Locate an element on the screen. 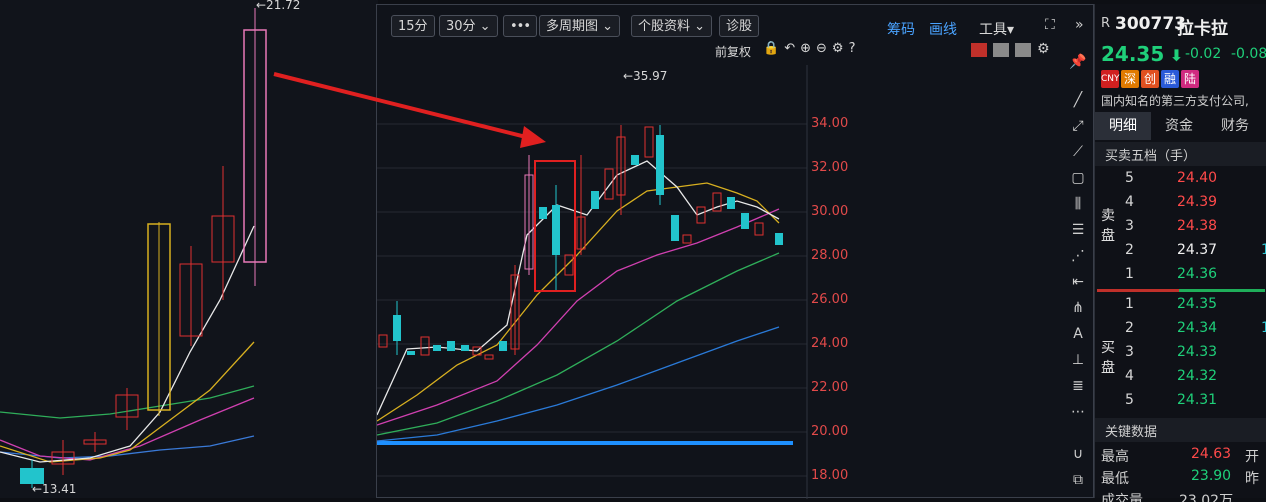 Image resolution: width=1266 pixels, height=502 pixels. last-price: 24.35 is located at coordinates (1133, 54).